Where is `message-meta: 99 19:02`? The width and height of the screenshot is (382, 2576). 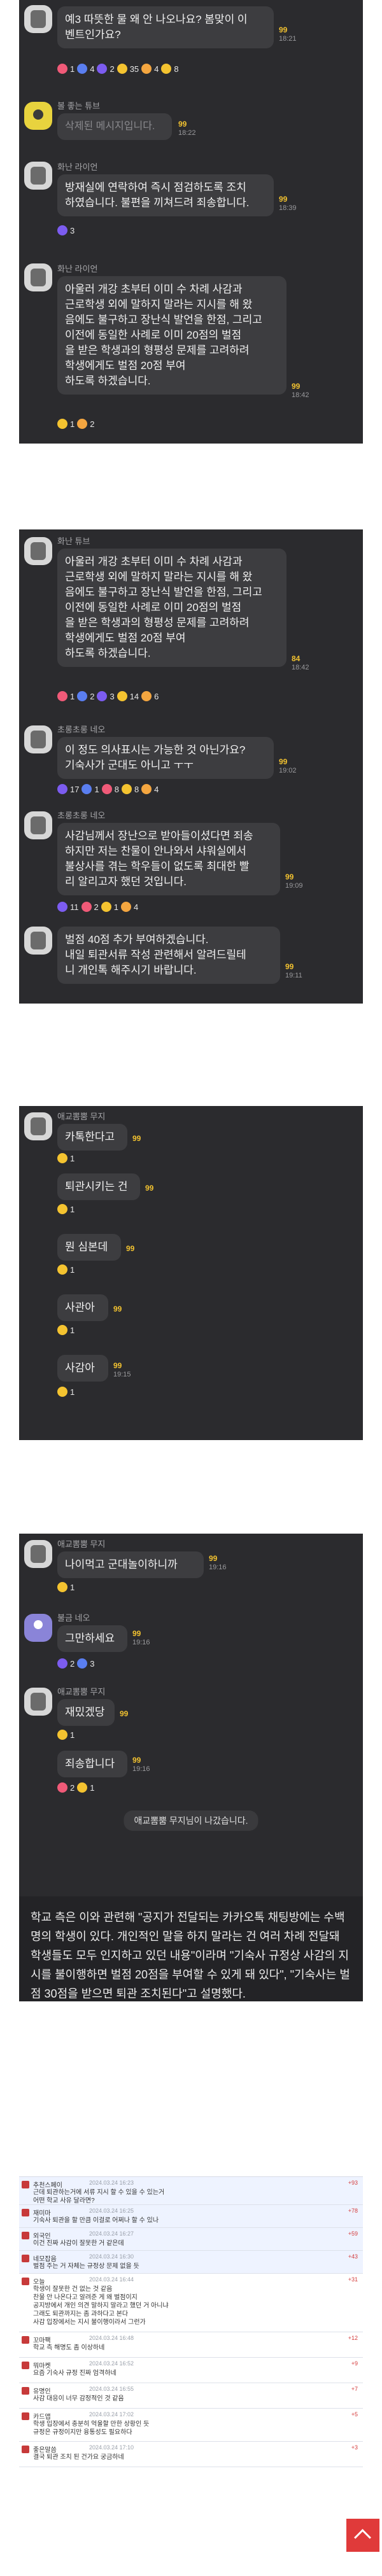
message-meta: 99 19:02 is located at coordinates (288, 766).